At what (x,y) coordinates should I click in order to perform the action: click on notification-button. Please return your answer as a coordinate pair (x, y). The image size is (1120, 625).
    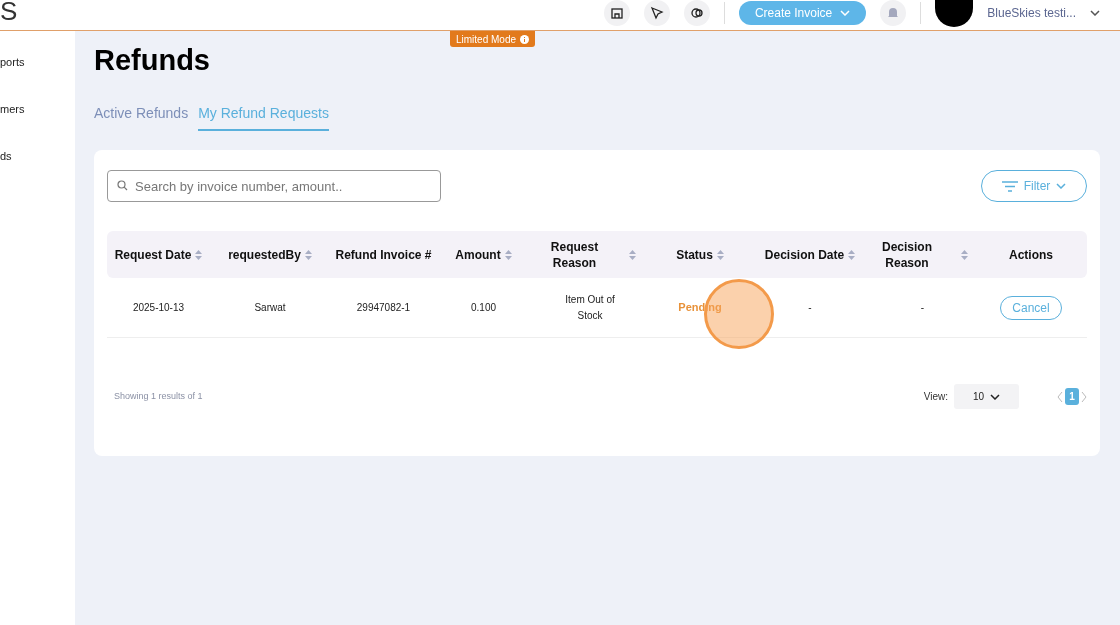
    Looking at the image, I should click on (893, 13).